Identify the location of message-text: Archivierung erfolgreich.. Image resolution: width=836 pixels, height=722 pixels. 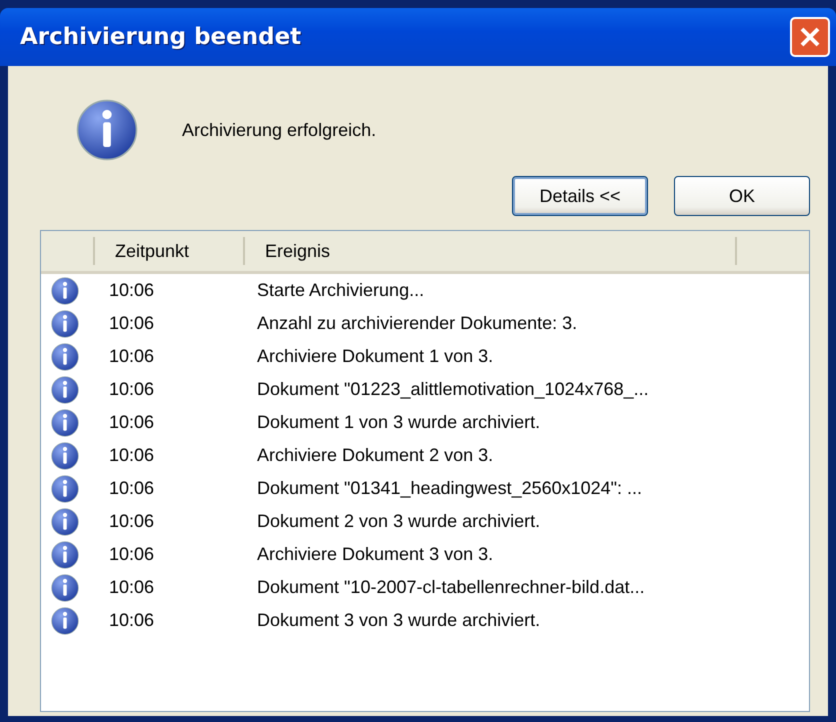
(279, 130).